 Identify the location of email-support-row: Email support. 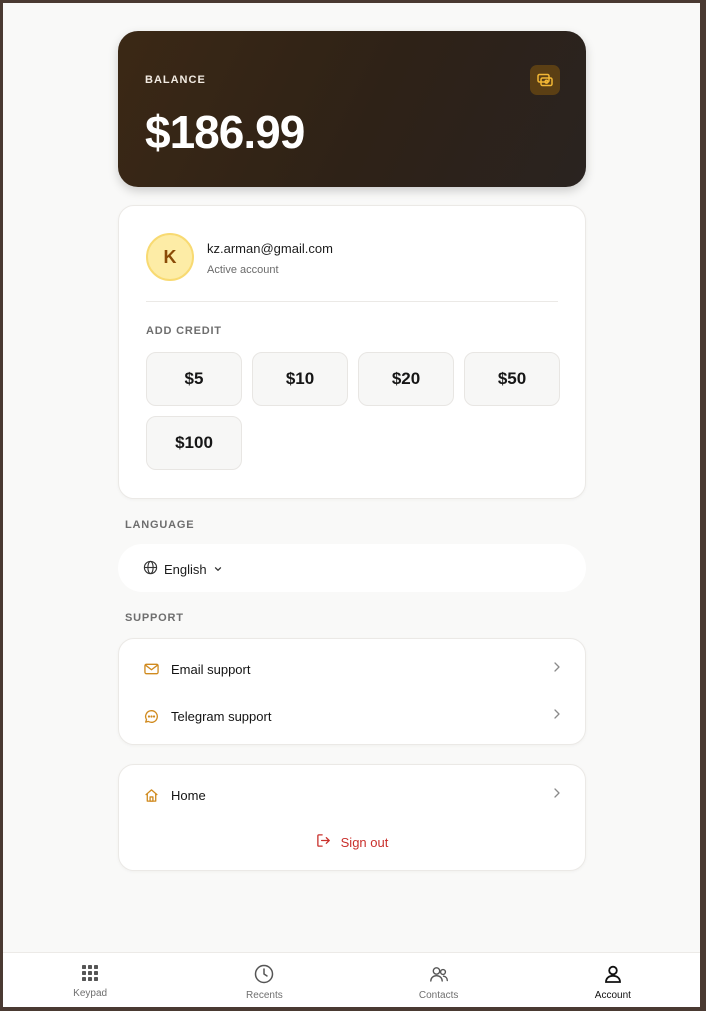
(352, 669).